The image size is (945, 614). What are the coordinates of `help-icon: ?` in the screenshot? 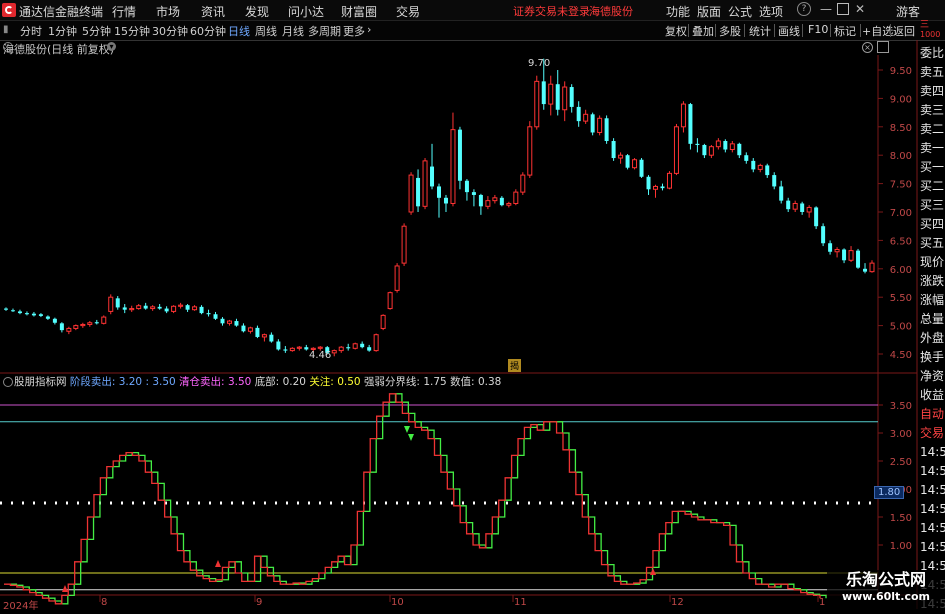 It's located at (804, 9).